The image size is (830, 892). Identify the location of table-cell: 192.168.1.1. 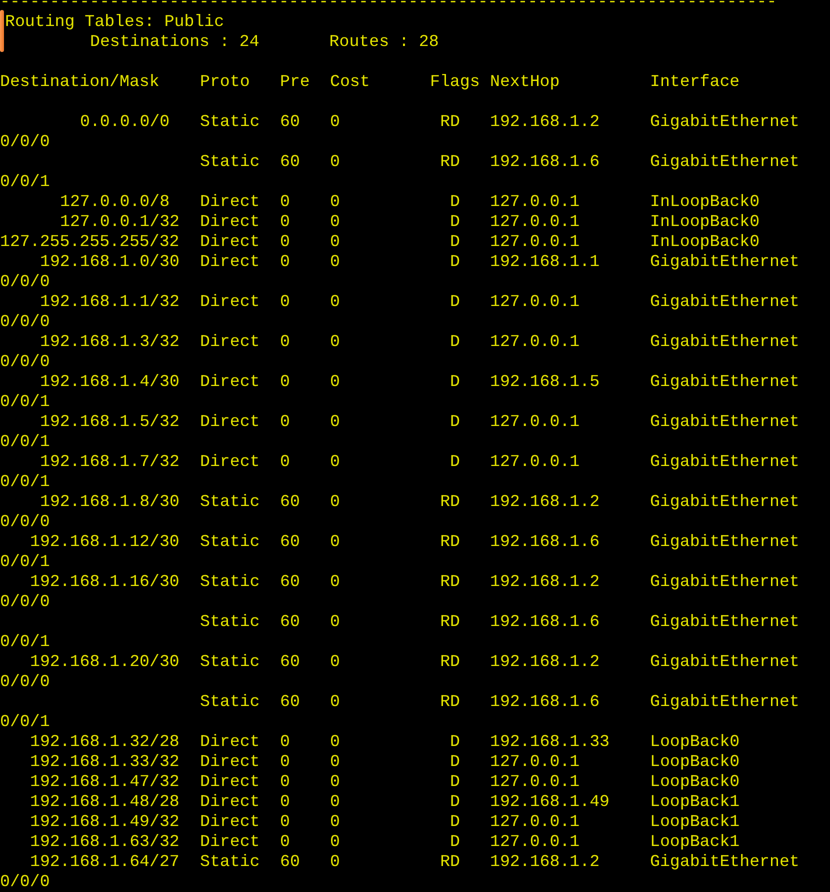
(545, 261).